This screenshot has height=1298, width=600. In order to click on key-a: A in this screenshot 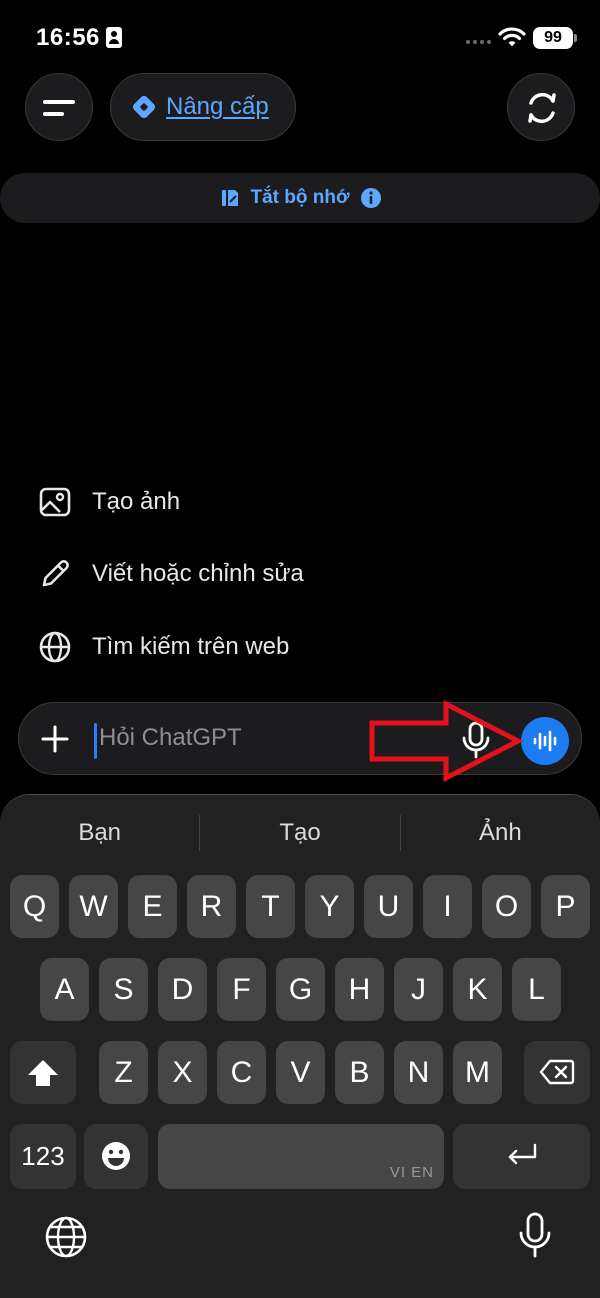, I will do `click(64, 989)`.